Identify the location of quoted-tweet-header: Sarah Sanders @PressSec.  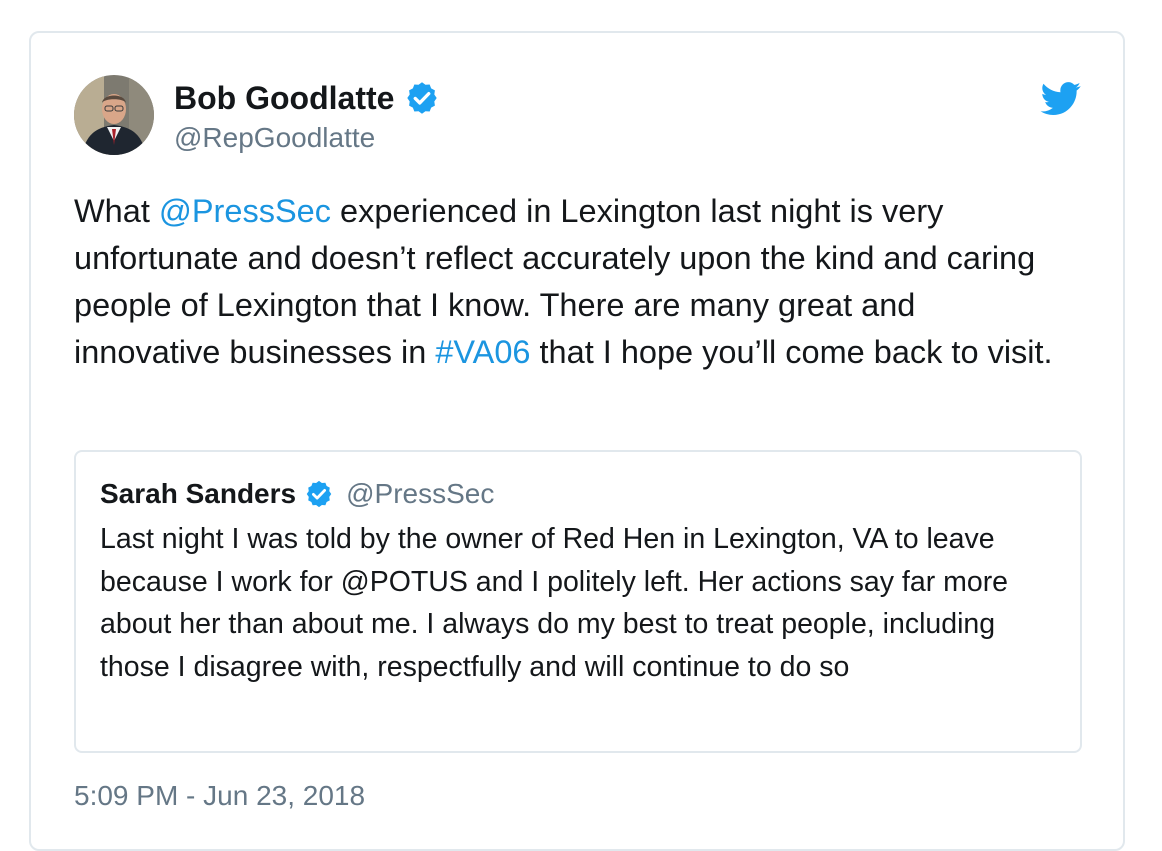
(297, 494).